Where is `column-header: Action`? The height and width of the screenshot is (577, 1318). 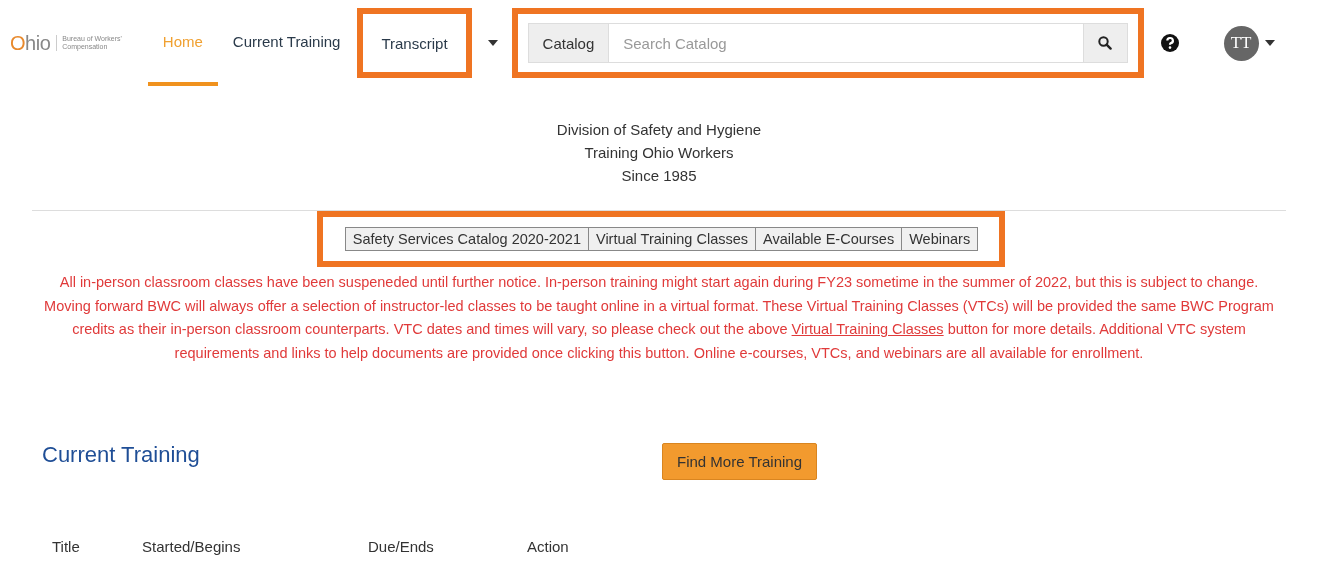 column-header: Action is located at coordinates (548, 546).